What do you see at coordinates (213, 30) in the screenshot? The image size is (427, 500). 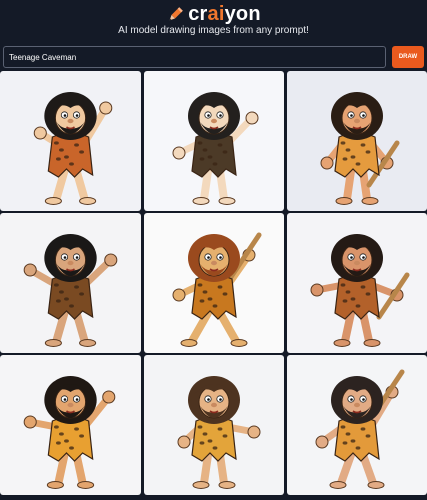 I see `tagline: AI model drawing images from any prompt!` at bounding box center [213, 30].